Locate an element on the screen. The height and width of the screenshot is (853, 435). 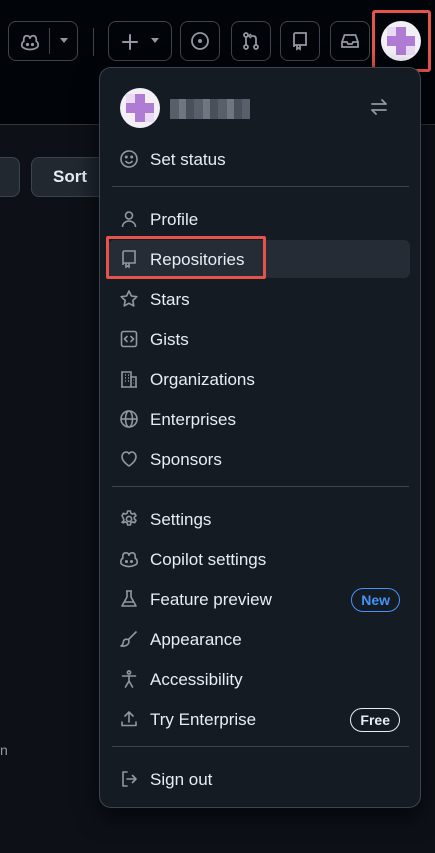
menu-item-sign-out: Sign out is located at coordinates (259, 779).